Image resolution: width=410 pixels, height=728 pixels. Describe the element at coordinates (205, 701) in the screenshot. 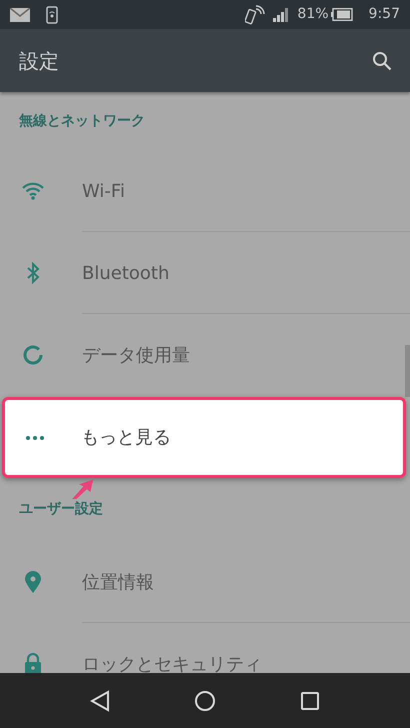

I see `home-icon` at that location.